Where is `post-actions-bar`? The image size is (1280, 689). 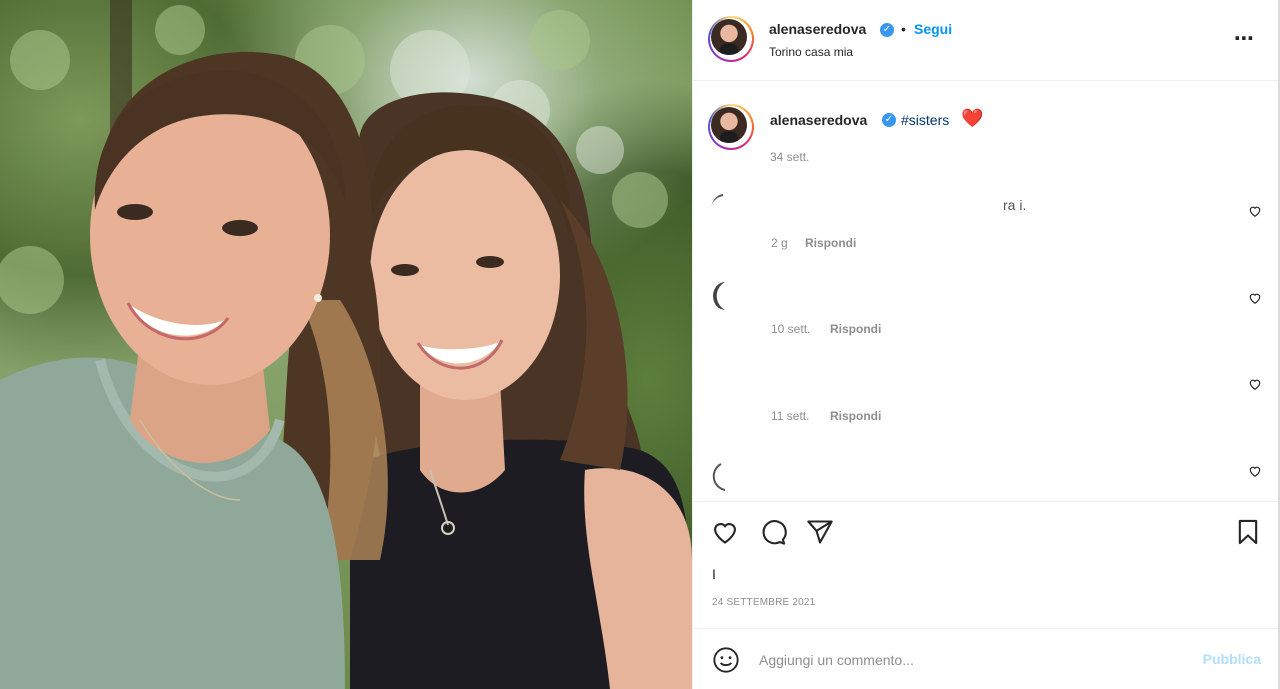 post-actions-bar is located at coordinates (986, 523).